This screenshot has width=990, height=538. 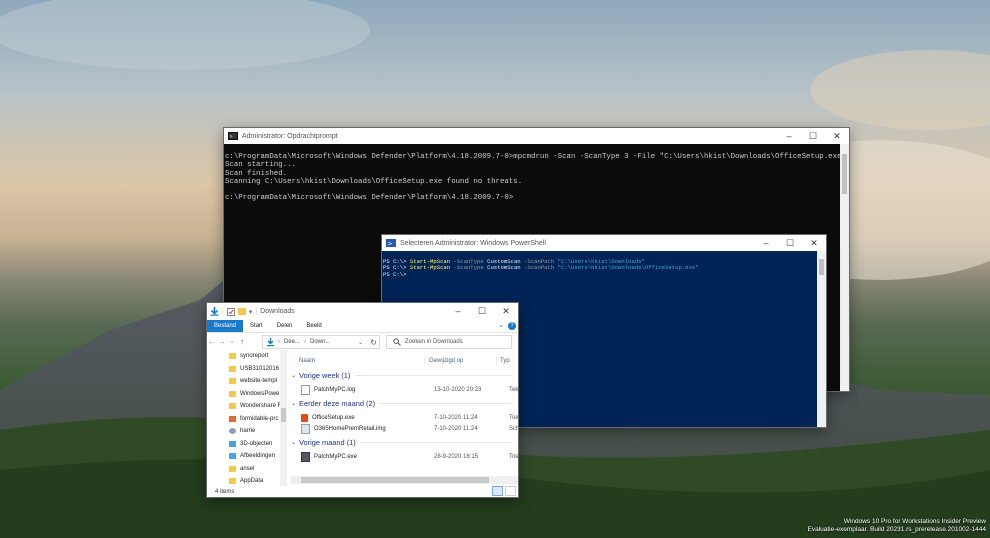 What do you see at coordinates (458, 389) in the screenshot?
I see `file-date: 13-10-2020 20:23` at bounding box center [458, 389].